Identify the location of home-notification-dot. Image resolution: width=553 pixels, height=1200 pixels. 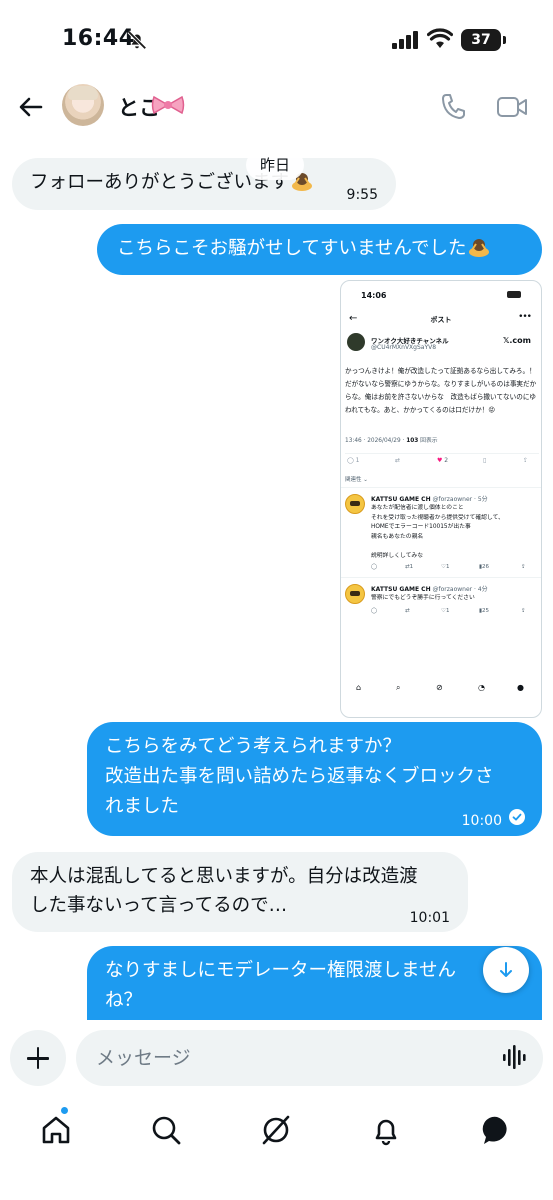
(64, 1110).